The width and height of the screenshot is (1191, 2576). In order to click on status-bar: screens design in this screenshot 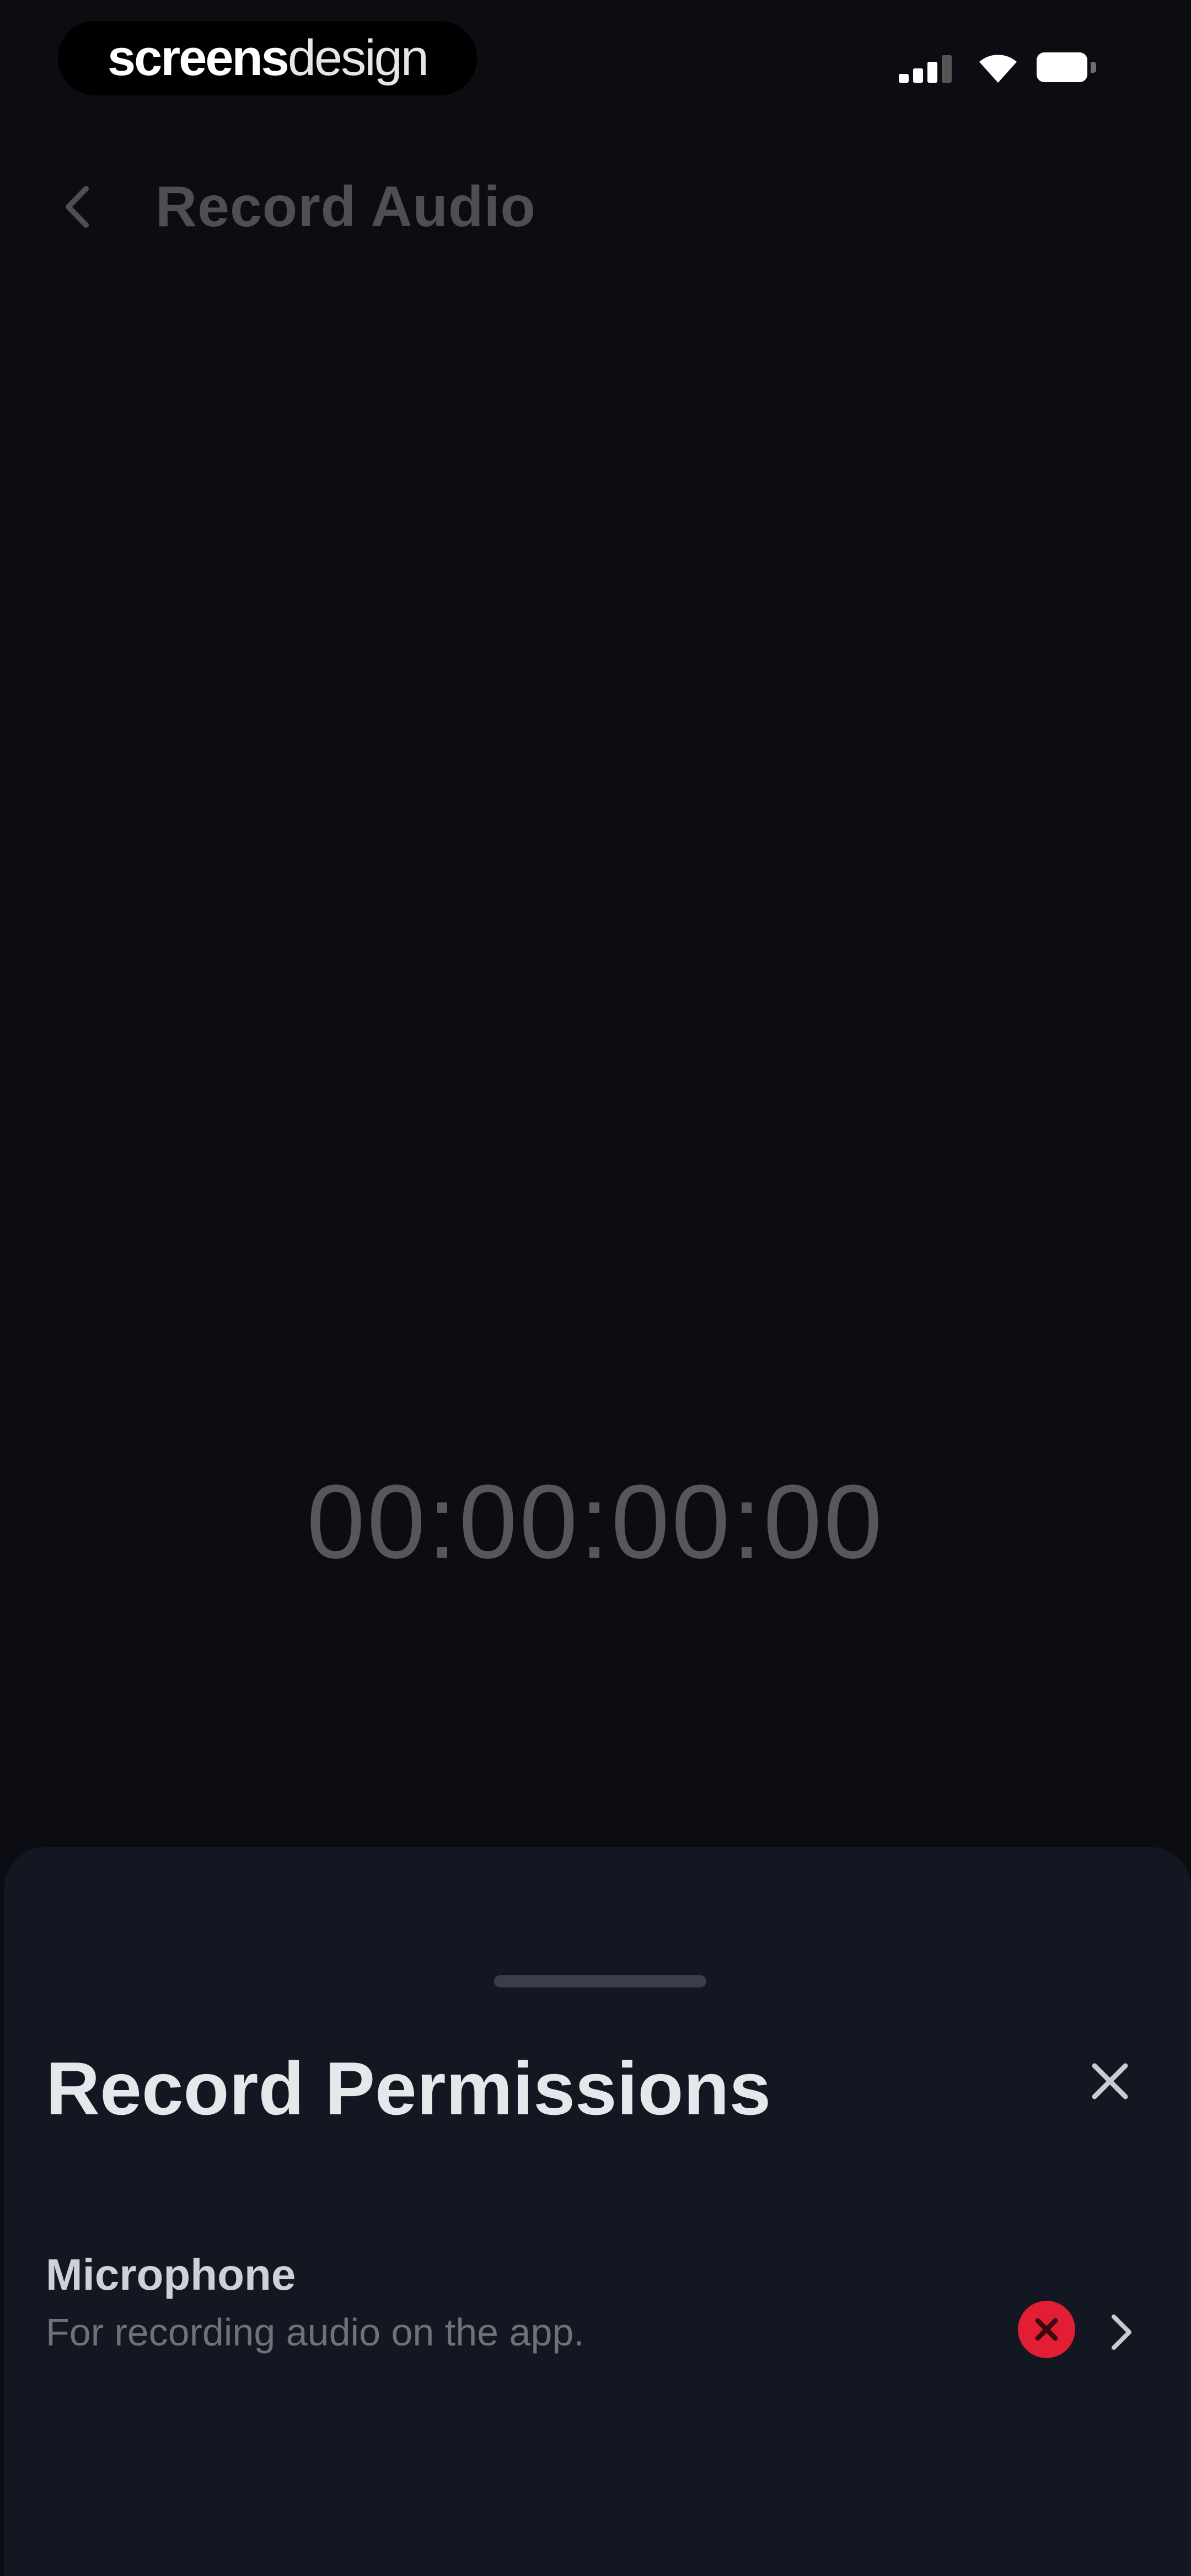, I will do `click(595, 63)`.